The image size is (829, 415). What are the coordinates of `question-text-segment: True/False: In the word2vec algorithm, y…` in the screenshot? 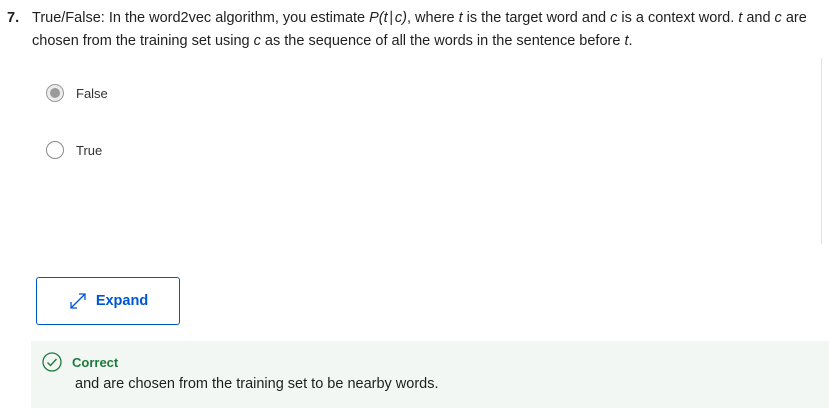 It's located at (201, 18).